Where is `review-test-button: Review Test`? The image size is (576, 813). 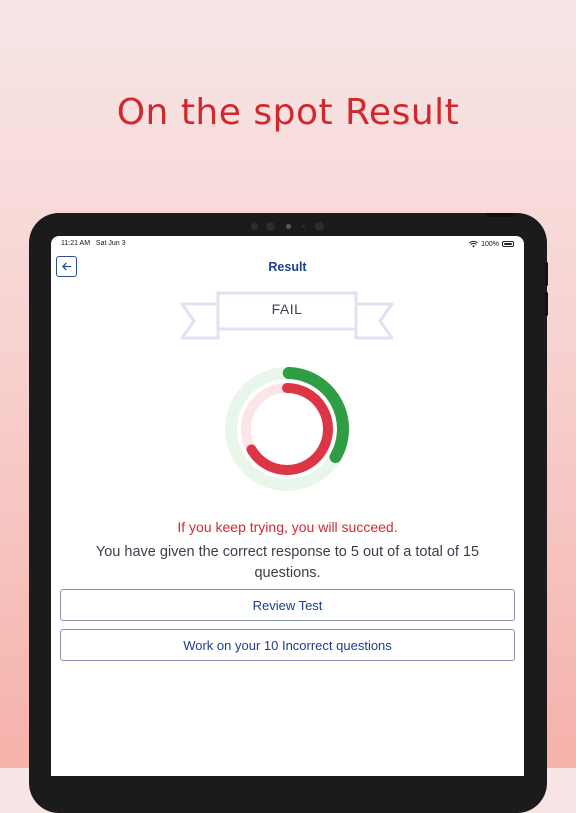 review-test-button: Review Test is located at coordinates (287, 605).